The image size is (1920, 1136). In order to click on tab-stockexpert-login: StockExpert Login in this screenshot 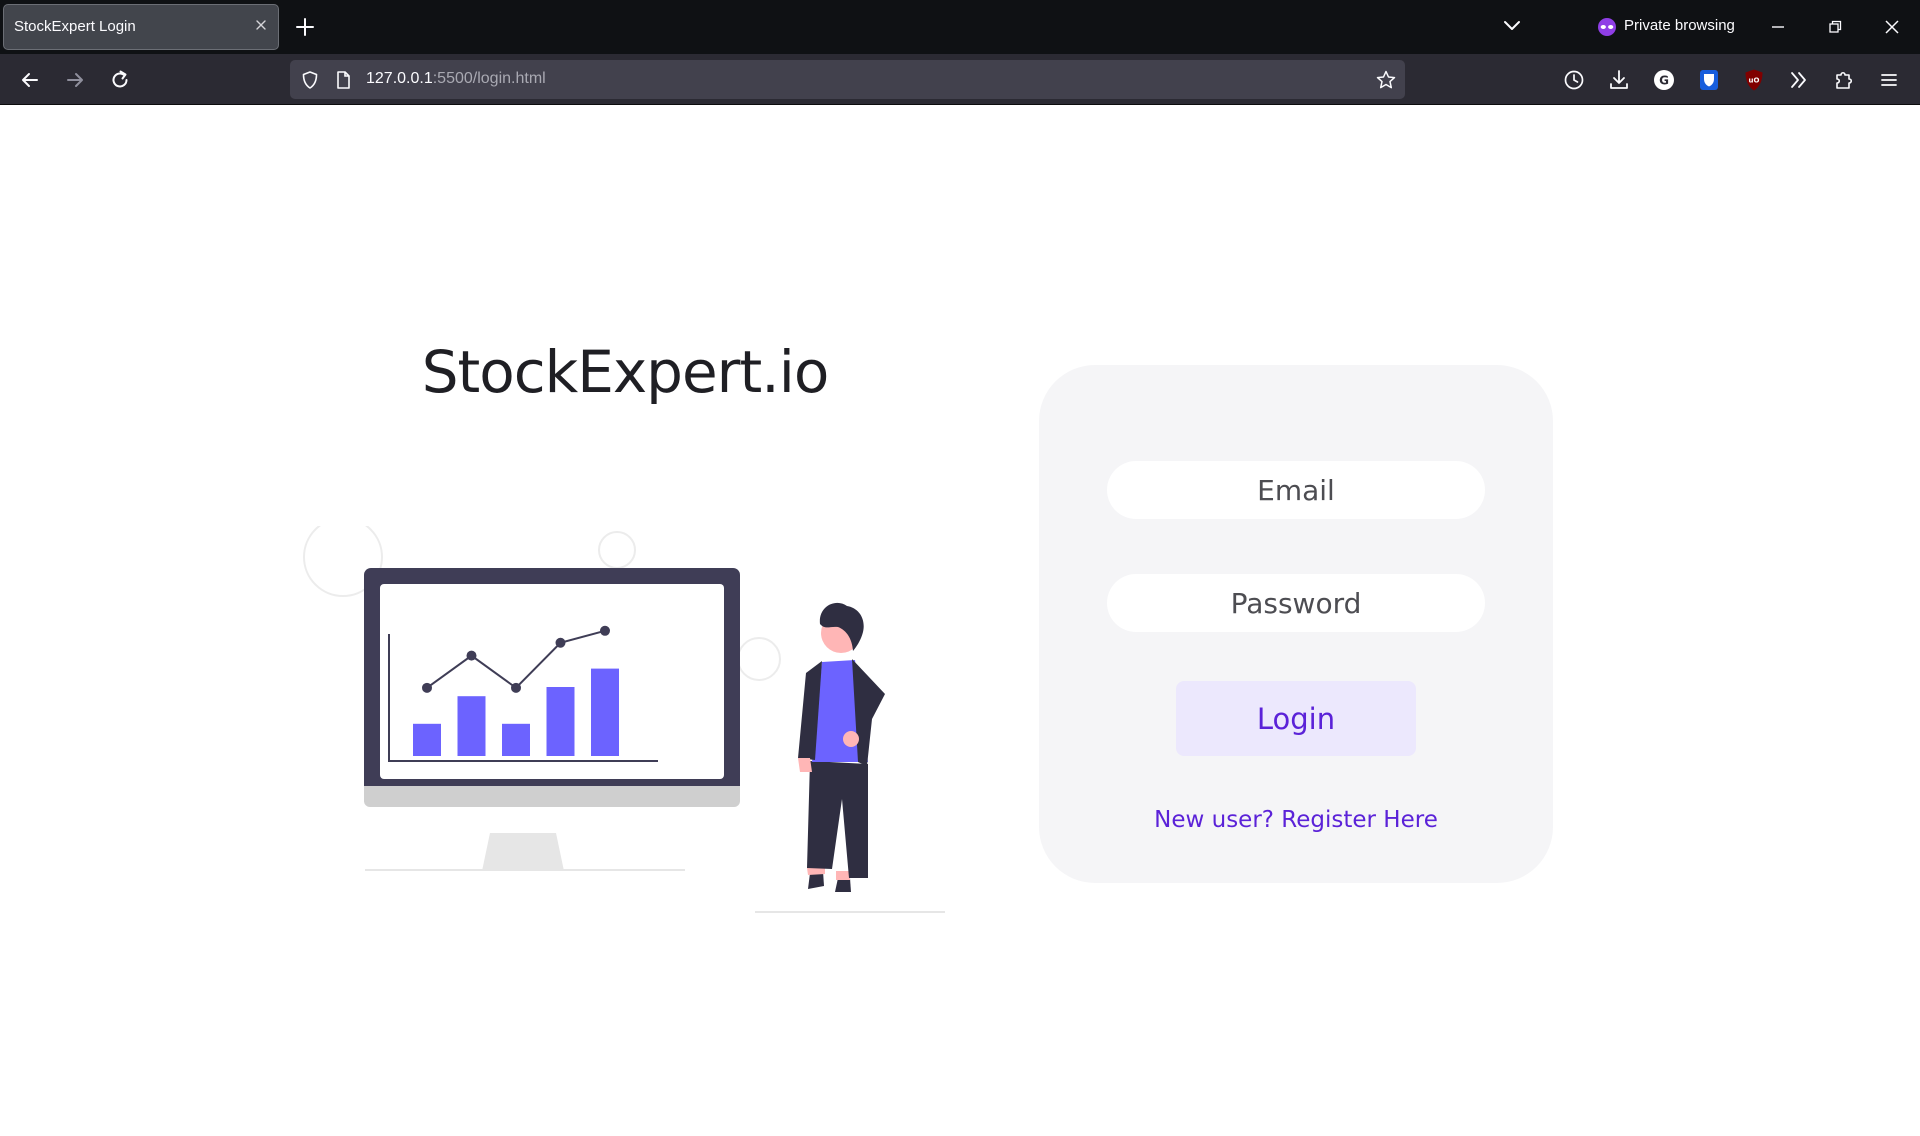, I will do `click(141, 27)`.